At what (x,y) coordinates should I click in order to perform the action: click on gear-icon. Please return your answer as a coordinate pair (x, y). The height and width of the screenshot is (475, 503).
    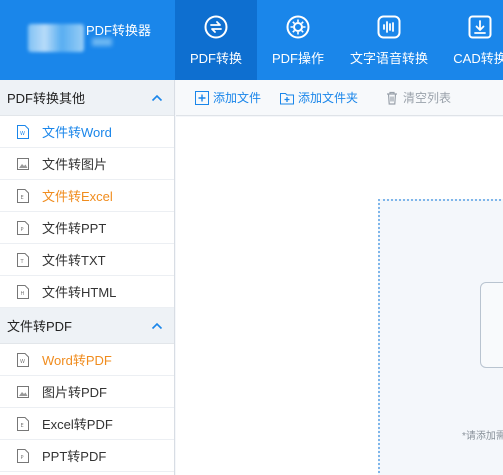
    Looking at the image, I should click on (298, 27).